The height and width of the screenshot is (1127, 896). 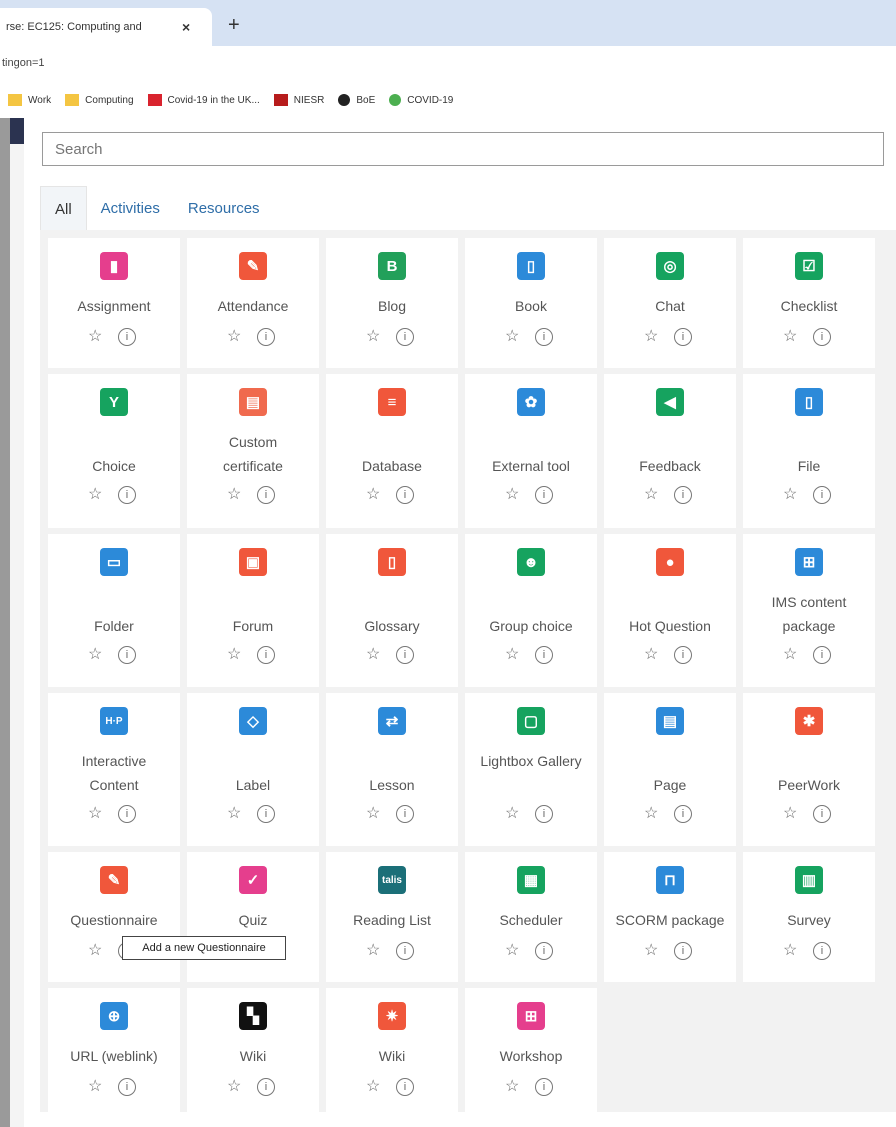 What do you see at coordinates (392, 769) in the screenshot?
I see `activity-tile: ⇄ Lesson ☆ i` at bounding box center [392, 769].